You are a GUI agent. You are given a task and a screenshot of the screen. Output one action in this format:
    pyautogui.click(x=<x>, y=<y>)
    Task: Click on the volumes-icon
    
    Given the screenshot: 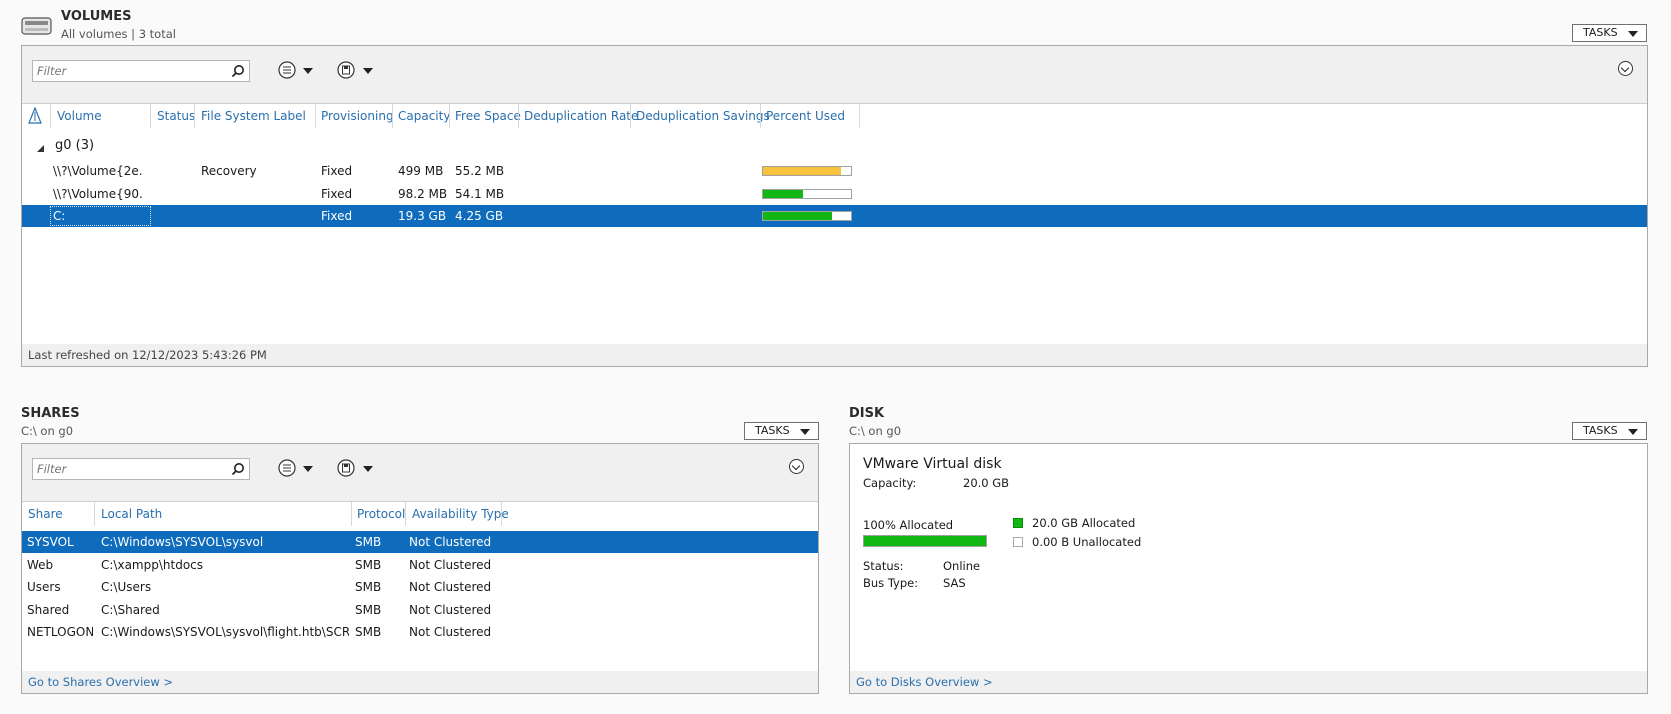 What is the action you would take?
    pyautogui.click(x=36, y=26)
    